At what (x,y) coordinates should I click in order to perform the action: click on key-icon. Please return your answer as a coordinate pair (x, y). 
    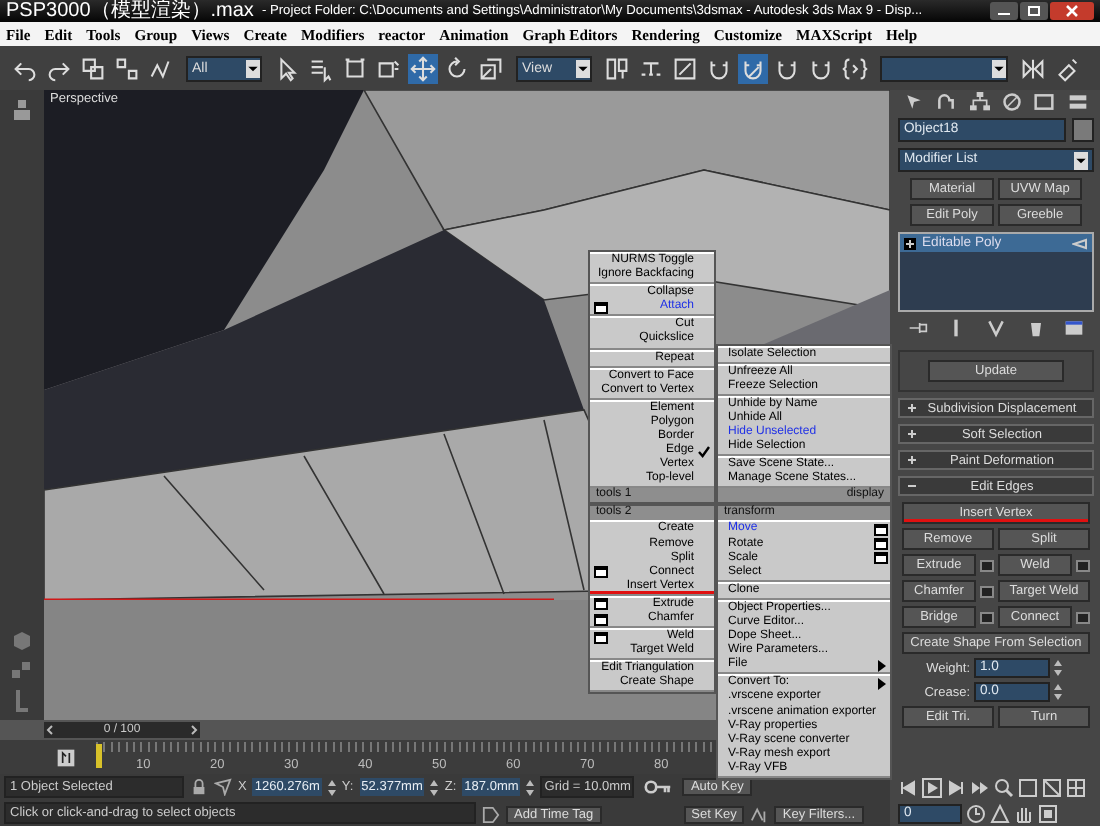
    Looking at the image, I should click on (658, 787).